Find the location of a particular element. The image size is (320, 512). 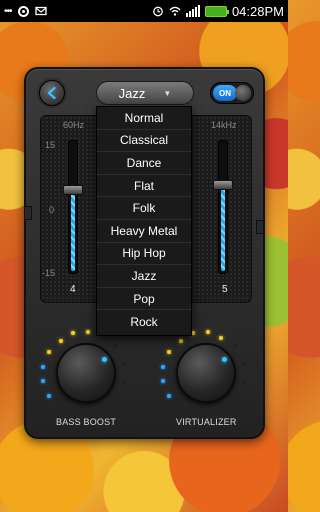

alarm-icon is located at coordinates (158, 11).